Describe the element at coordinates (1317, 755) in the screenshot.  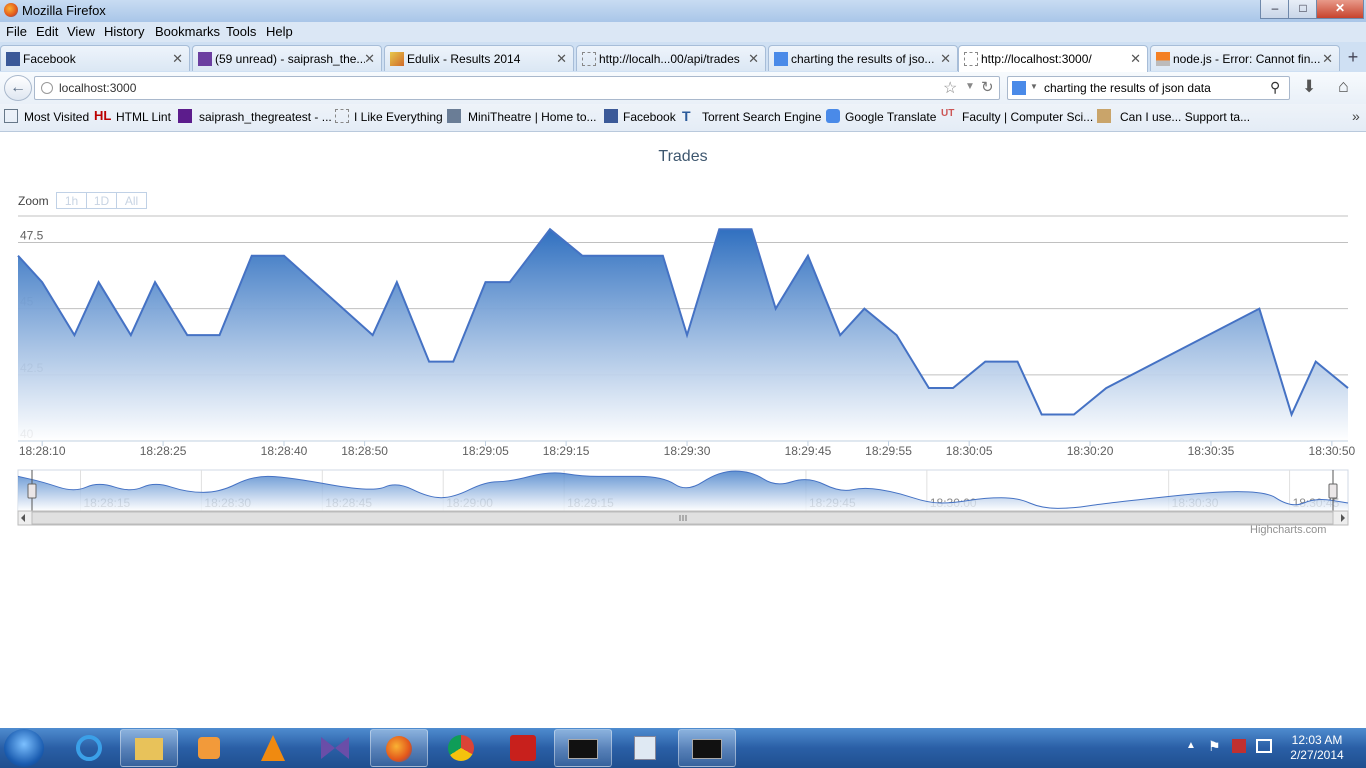
I see `clock-date: 2/27/2014` at that location.